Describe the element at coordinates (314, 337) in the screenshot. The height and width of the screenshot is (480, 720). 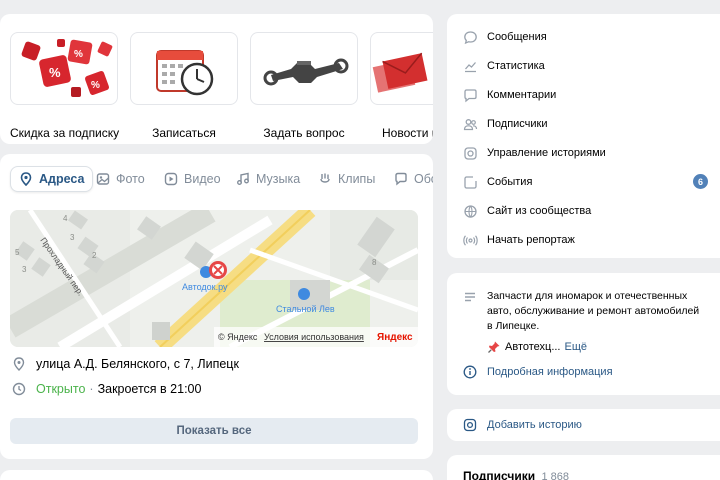
I see `map-terms-link: Условия использования` at that location.